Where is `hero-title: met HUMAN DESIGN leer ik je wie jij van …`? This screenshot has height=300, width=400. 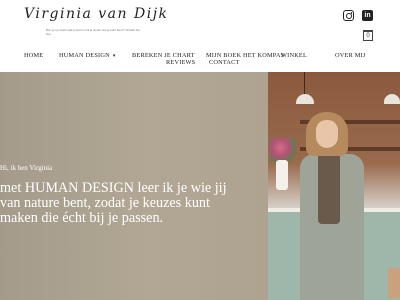
hero-title: met HUMAN DESIGN leer ik je wie jij van … is located at coordinates (113, 203).